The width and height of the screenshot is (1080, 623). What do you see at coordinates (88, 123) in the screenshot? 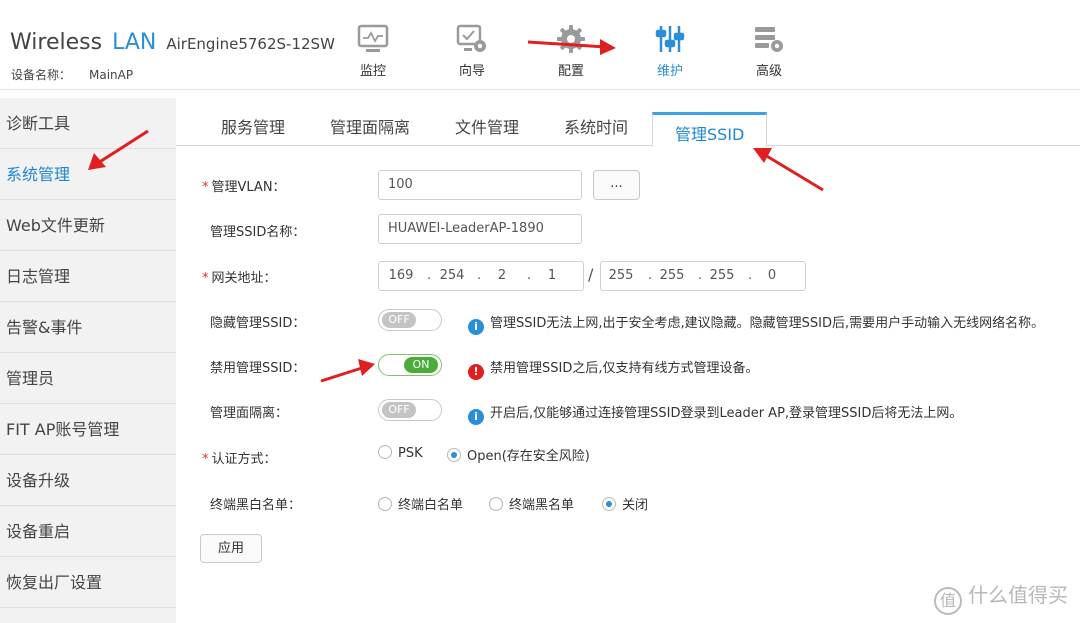
I see `sidebar-item-diagnostics: 诊断工具` at bounding box center [88, 123].